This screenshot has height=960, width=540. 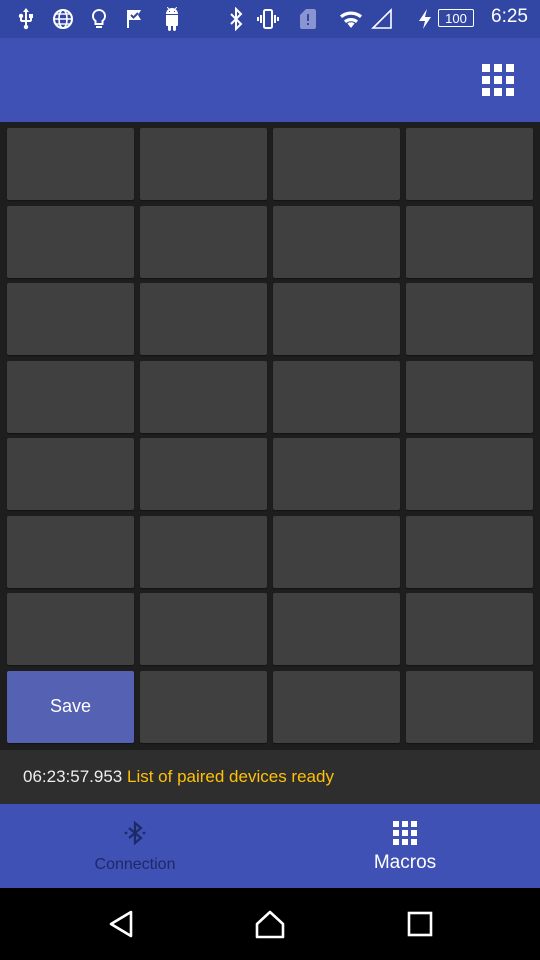 I want to click on back-icon, so click(x=121, y=924).